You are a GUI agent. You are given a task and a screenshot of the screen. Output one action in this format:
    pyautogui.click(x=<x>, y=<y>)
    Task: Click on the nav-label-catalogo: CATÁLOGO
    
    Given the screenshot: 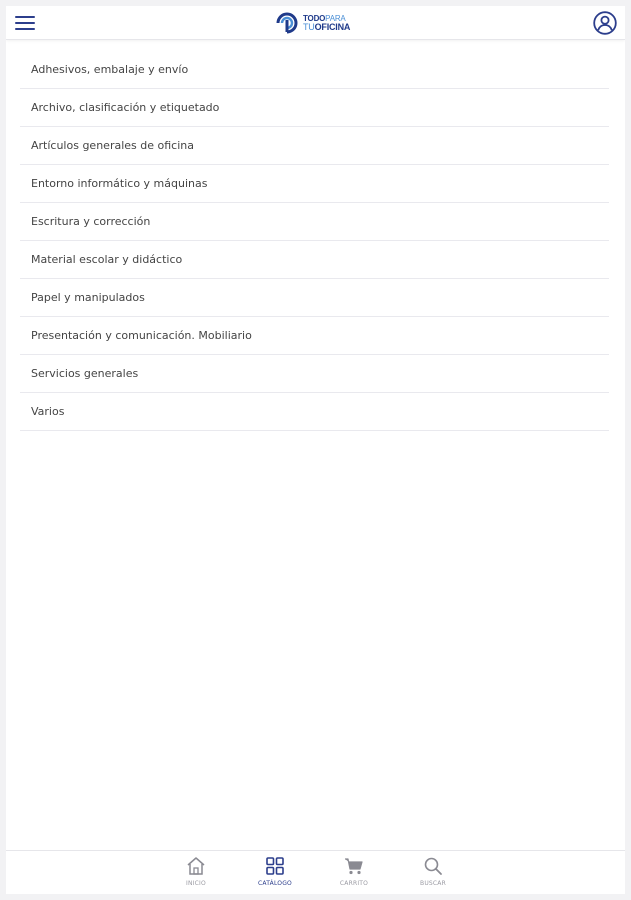 What is the action you would take?
    pyautogui.click(x=275, y=883)
    